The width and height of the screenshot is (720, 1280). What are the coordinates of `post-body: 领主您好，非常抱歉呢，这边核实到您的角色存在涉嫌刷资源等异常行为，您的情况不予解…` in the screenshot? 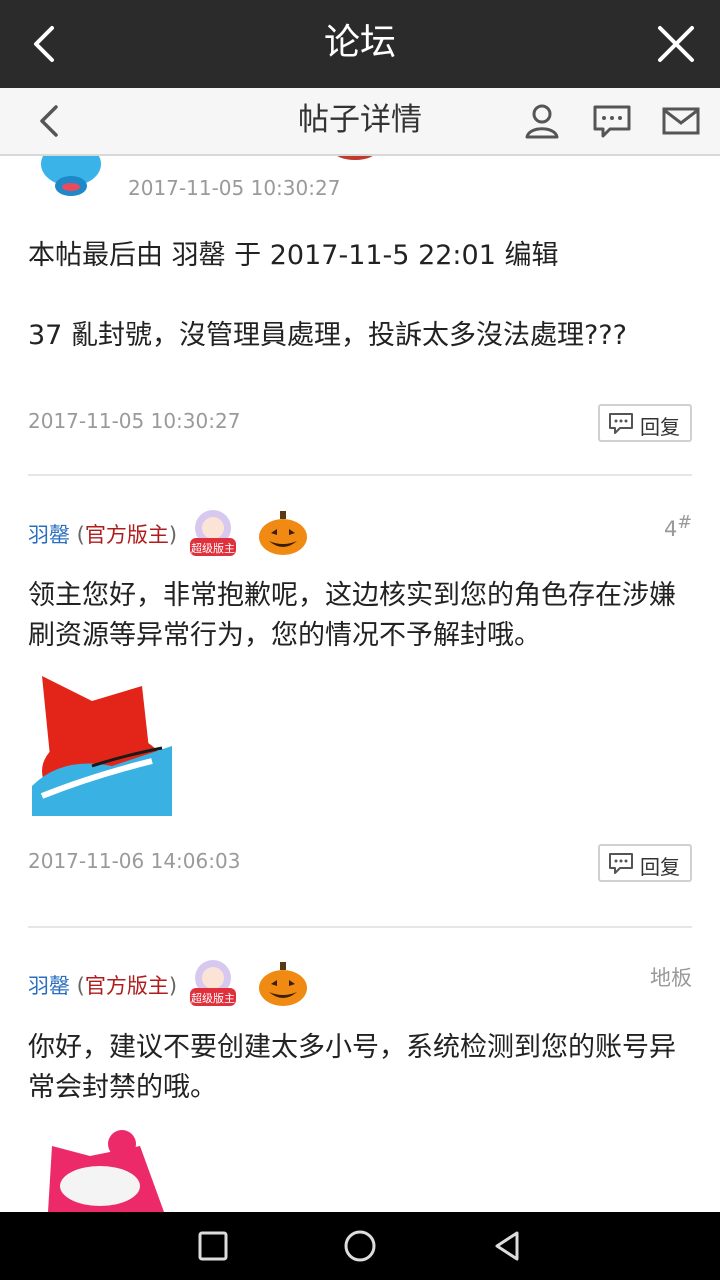 It's located at (352, 615).